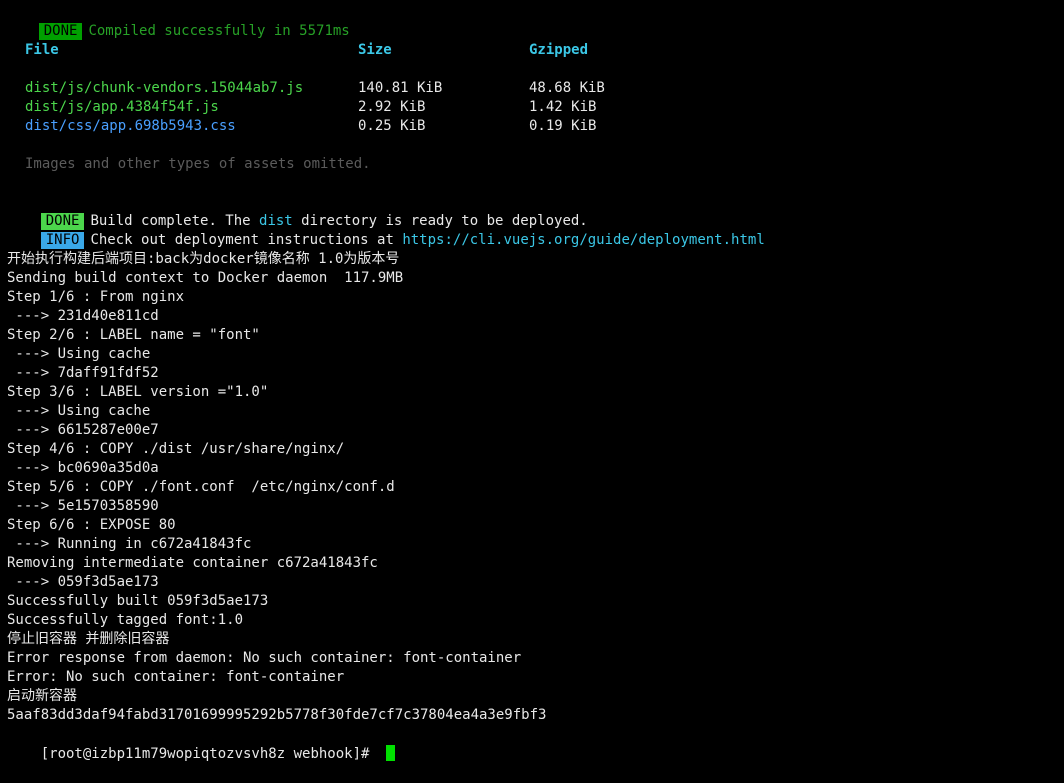 This screenshot has height=783, width=1064. I want to click on log-line: 开始执行构建后端项目:back为docker镜像名称 1.0为版本号, so click(203, 259).